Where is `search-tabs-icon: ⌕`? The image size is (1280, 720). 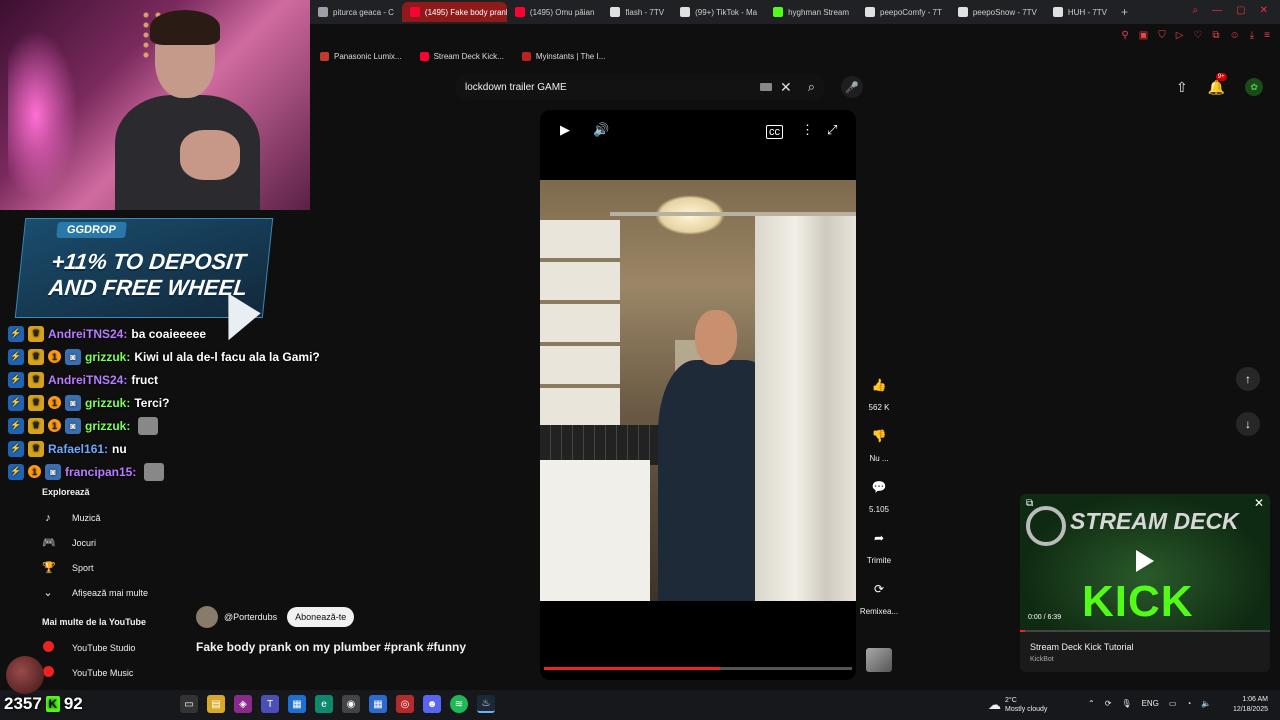
search-tabs-icon: ⌕ is located at coordinates (1196, 10).